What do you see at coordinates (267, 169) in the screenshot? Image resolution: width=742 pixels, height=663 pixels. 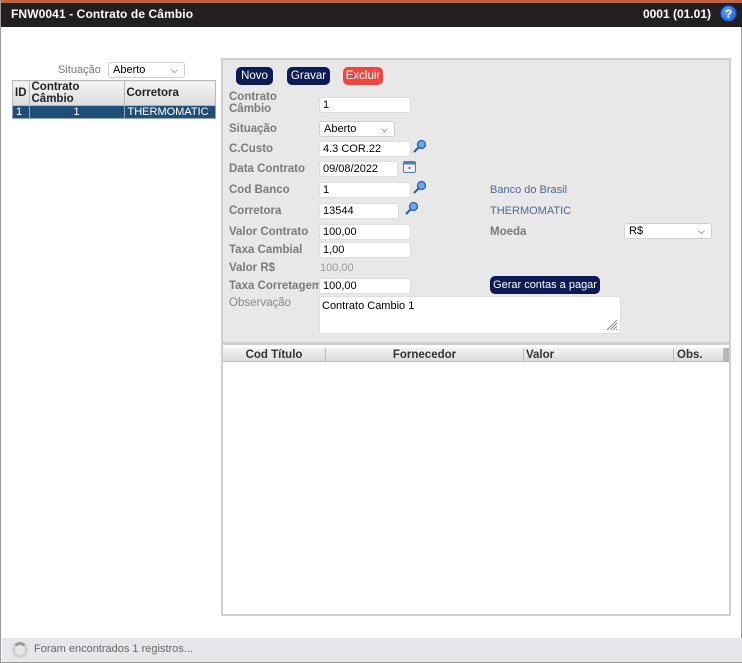 I see `data-contrato-label: Data Contrato` at bounding box center [267, 169].